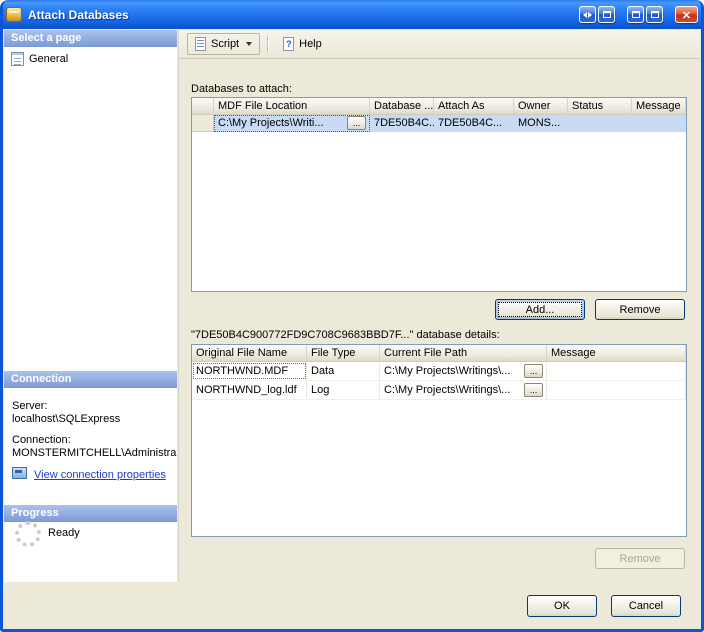 The width and height of the screenshot is (704, 632). What do you see at coordinates (64, 533) in the screenshot?
I see `progress-status: Ready` at bounding box center [64, 533].